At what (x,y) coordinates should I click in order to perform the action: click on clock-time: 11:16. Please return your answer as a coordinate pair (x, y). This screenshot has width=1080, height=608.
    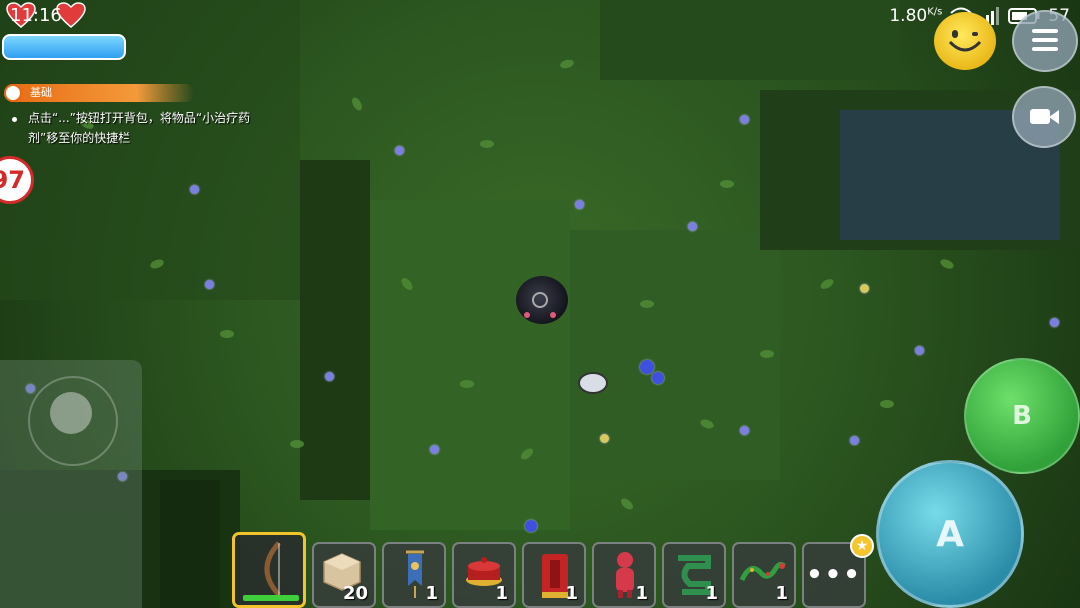
    Looking at the image, I should click on (36, 15).